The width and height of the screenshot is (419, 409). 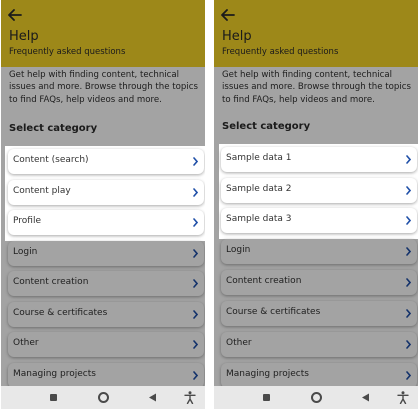 I want to click on category-item: Content play, so click(x=106, y=192).